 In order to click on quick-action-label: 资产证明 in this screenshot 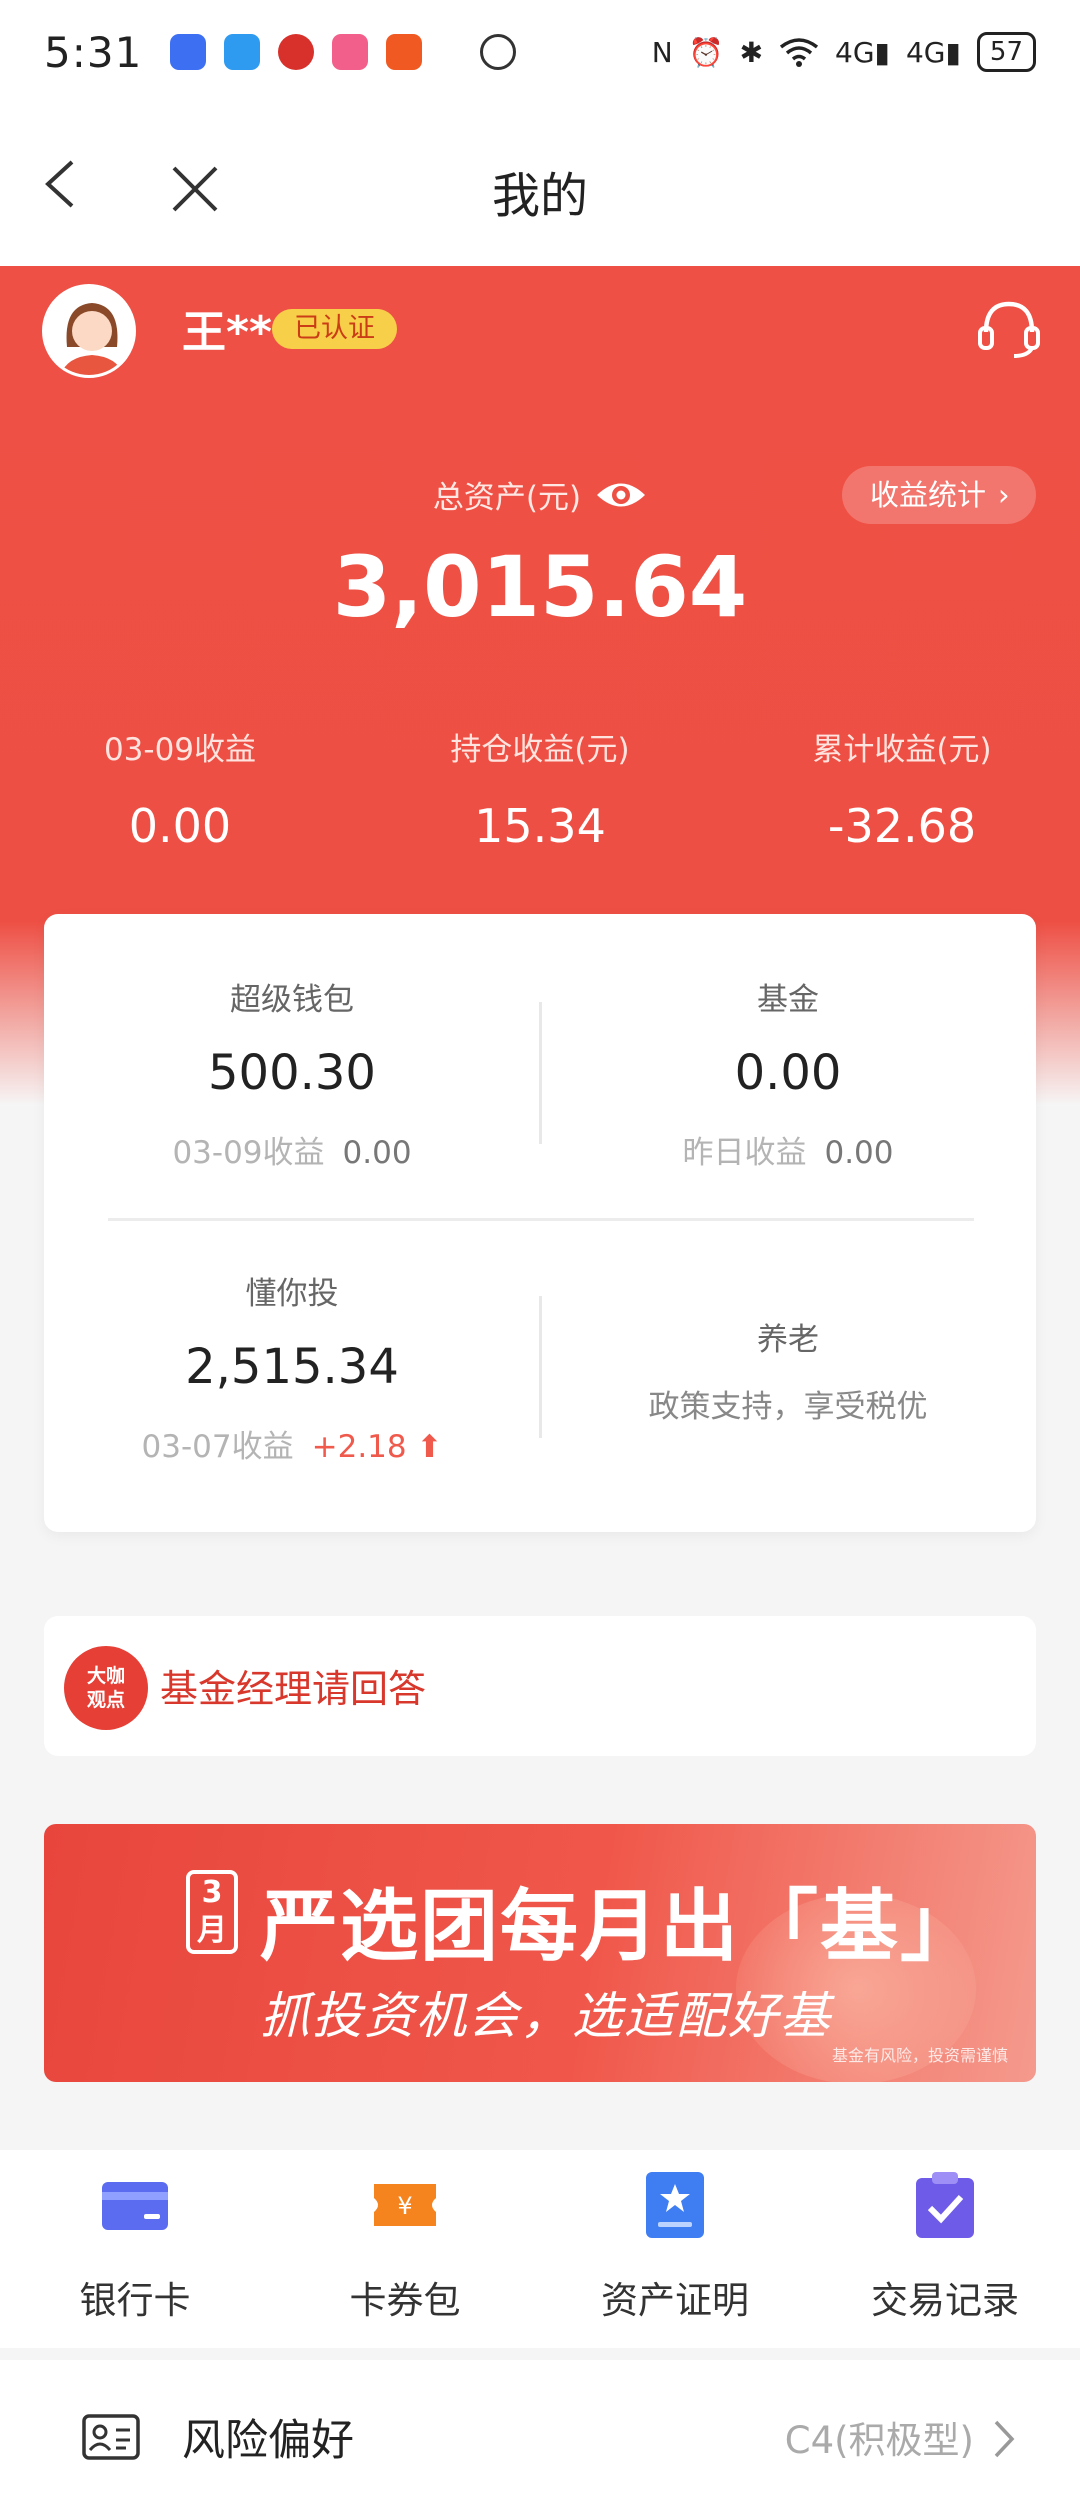, I will do `click(675, 2300)`.